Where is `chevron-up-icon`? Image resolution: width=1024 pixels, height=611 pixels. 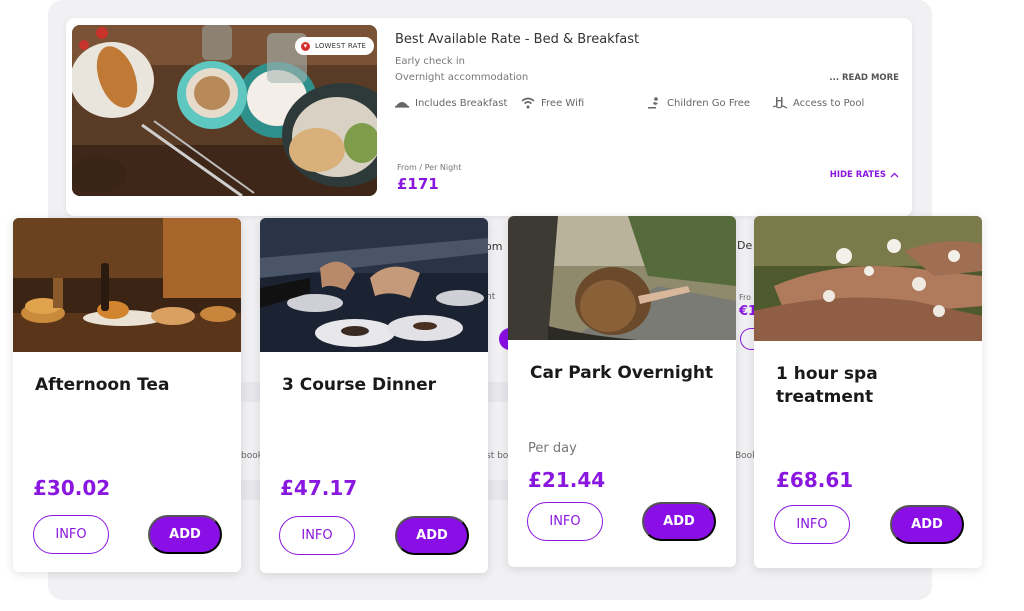 chevron-up-icon is located at coordinates (894, 175).